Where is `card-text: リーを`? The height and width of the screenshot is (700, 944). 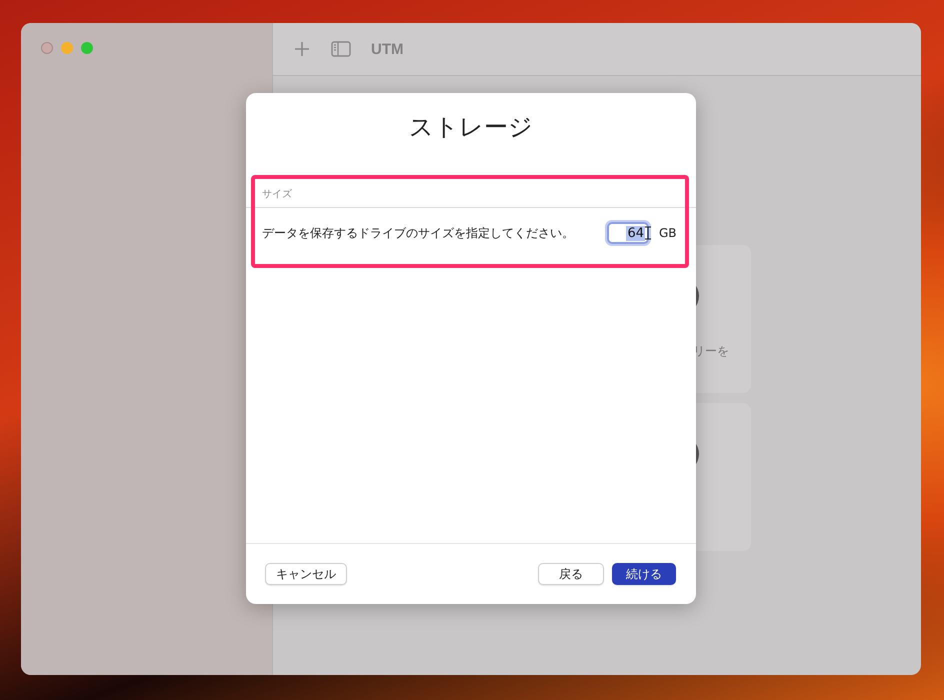 card-text: リーを is located at coordinates (711, 351).